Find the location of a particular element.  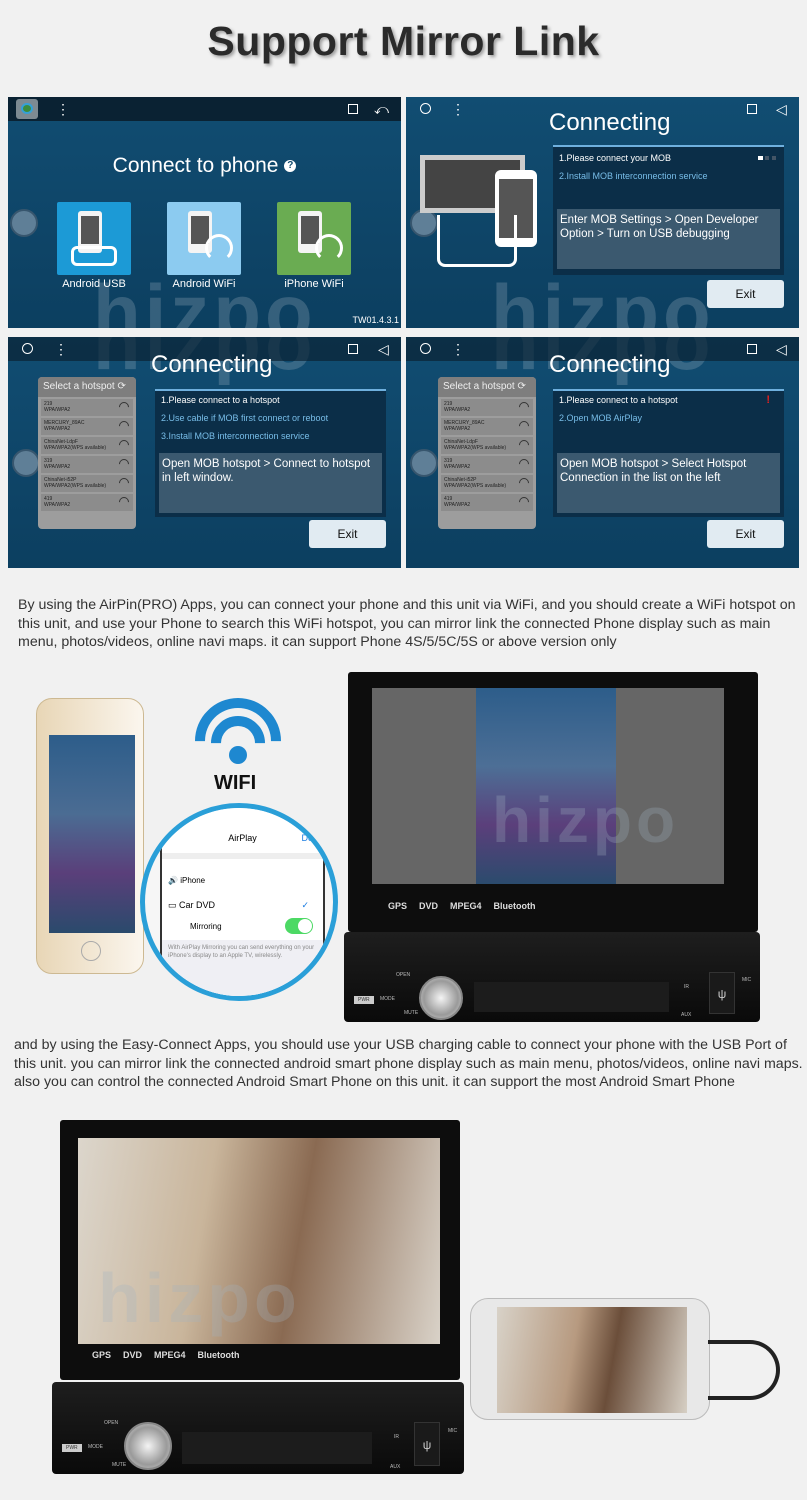

done-button: Done is located at coordinates (312, 838).